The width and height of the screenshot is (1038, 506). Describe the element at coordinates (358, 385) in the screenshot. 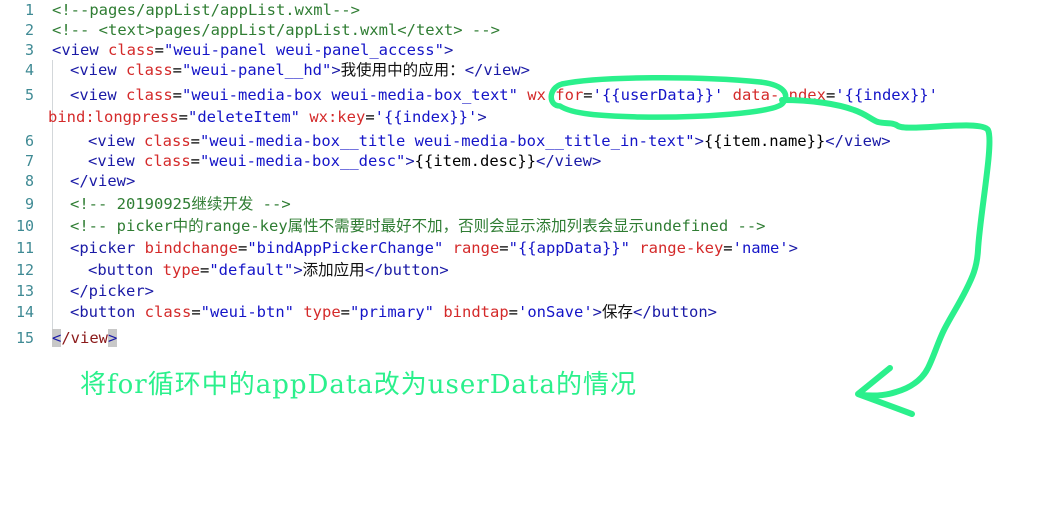

I see `annotation-caption: 将for循环中的appData改为userData的情况` at that location.